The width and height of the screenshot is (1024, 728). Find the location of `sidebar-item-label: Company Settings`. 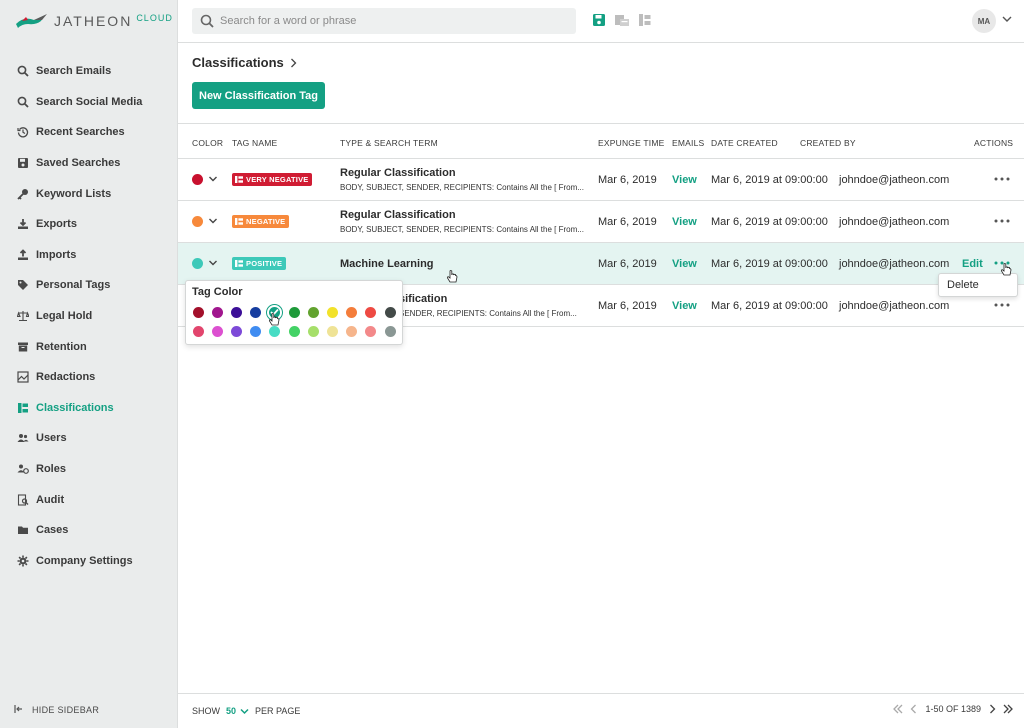

sidebar-item-label: Company Settings is located at coordinates (84, 560).